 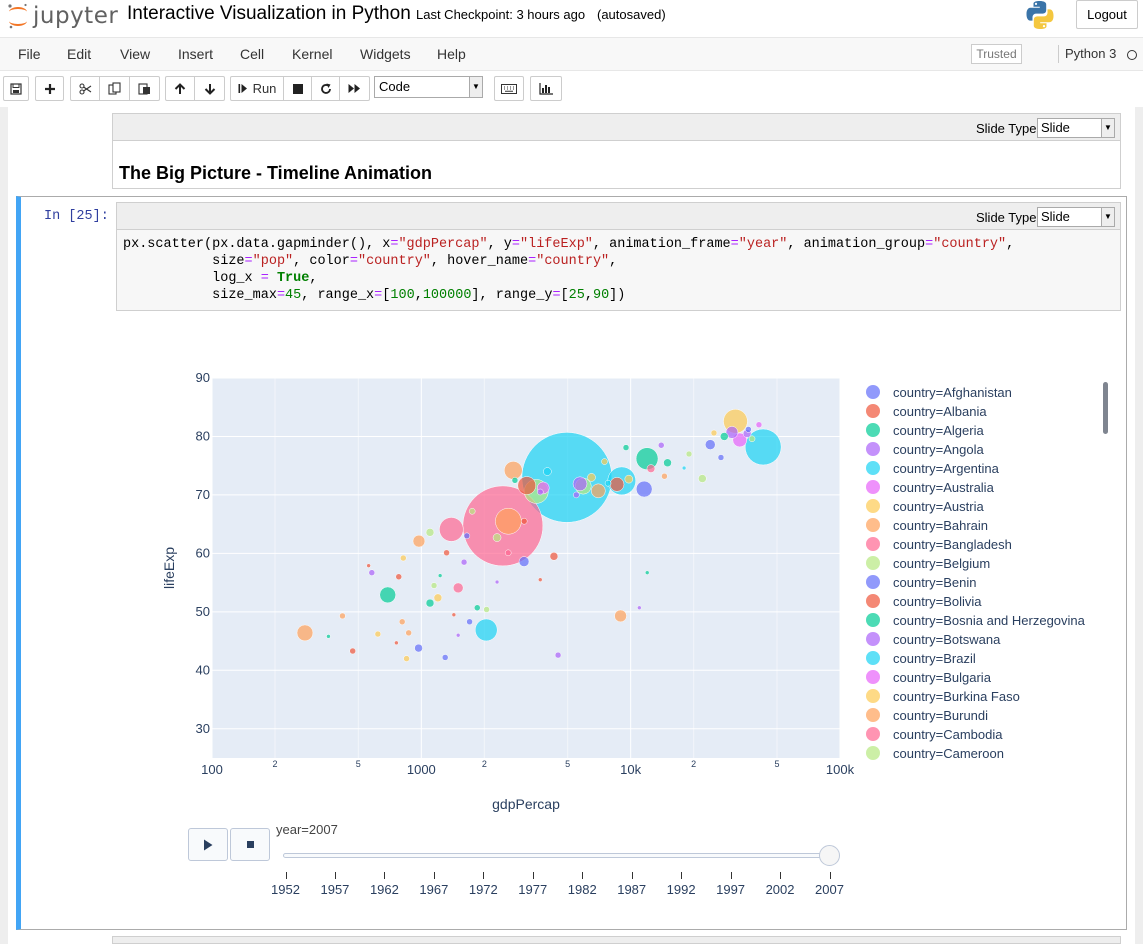 What do you see at coordinates (115, 88) in the screenshot?
I see `copy-button` at bounding box center [115, 88].